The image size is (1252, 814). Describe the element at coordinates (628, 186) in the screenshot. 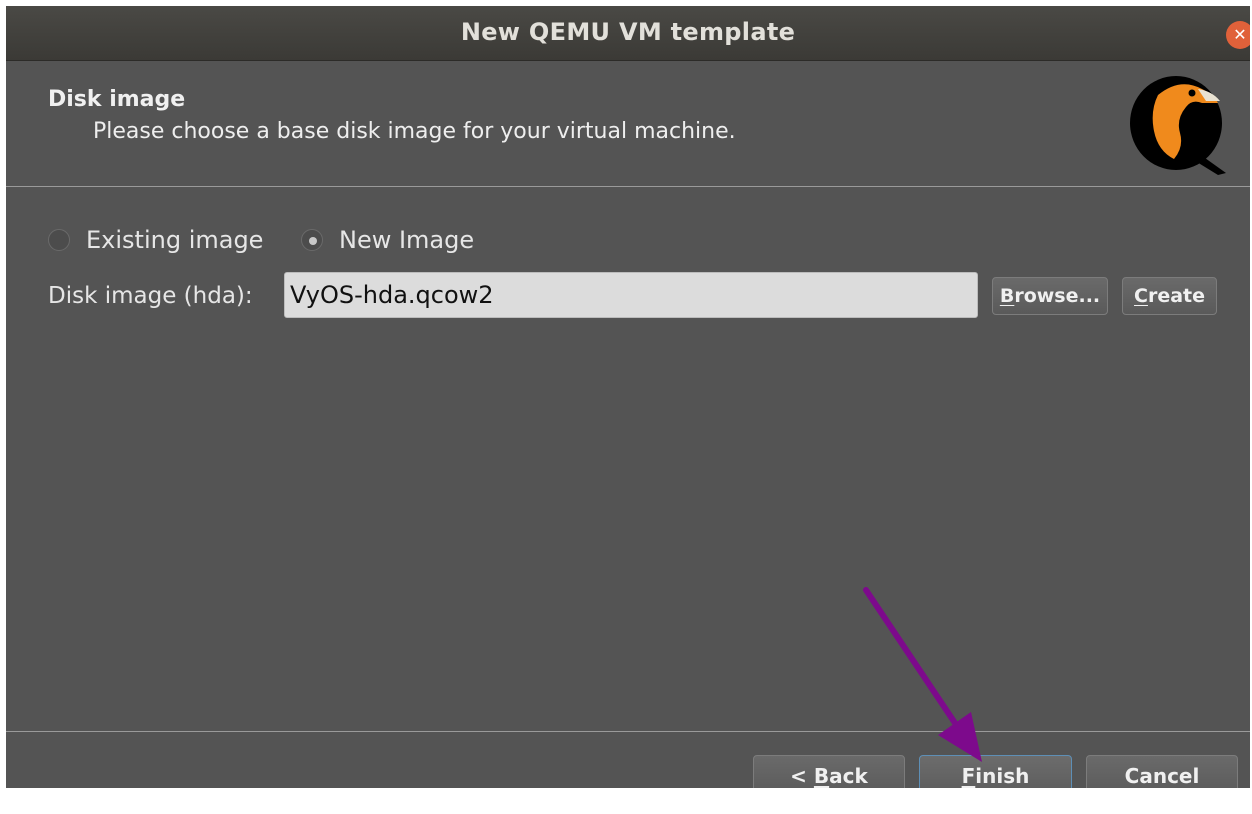

I see `header-divider` at that location.